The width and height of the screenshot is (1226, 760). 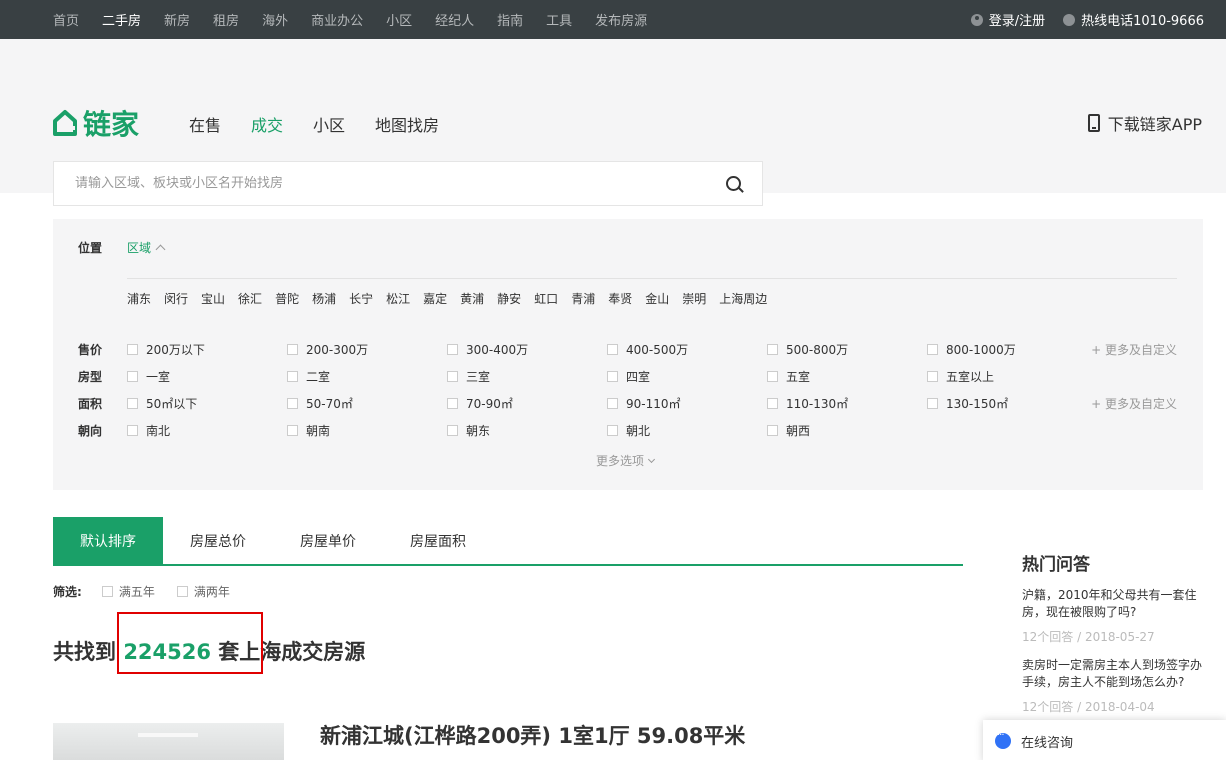 I want to click on top-nav-tools: 工具, so click(x=559, y=19).